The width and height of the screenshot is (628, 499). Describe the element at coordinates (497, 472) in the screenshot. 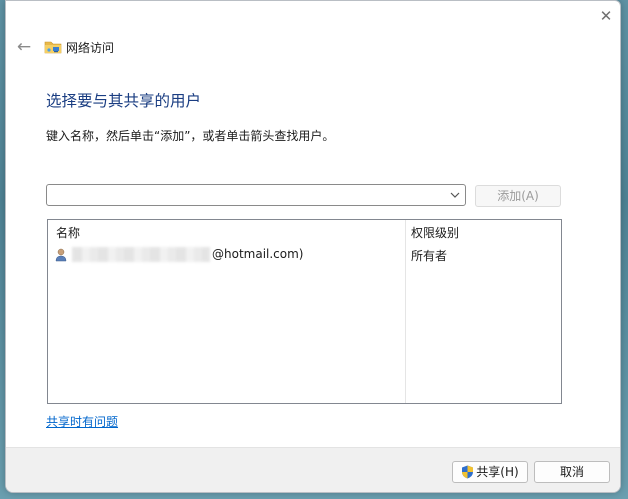

I see `share-button-label: 共享(H)` at that location.